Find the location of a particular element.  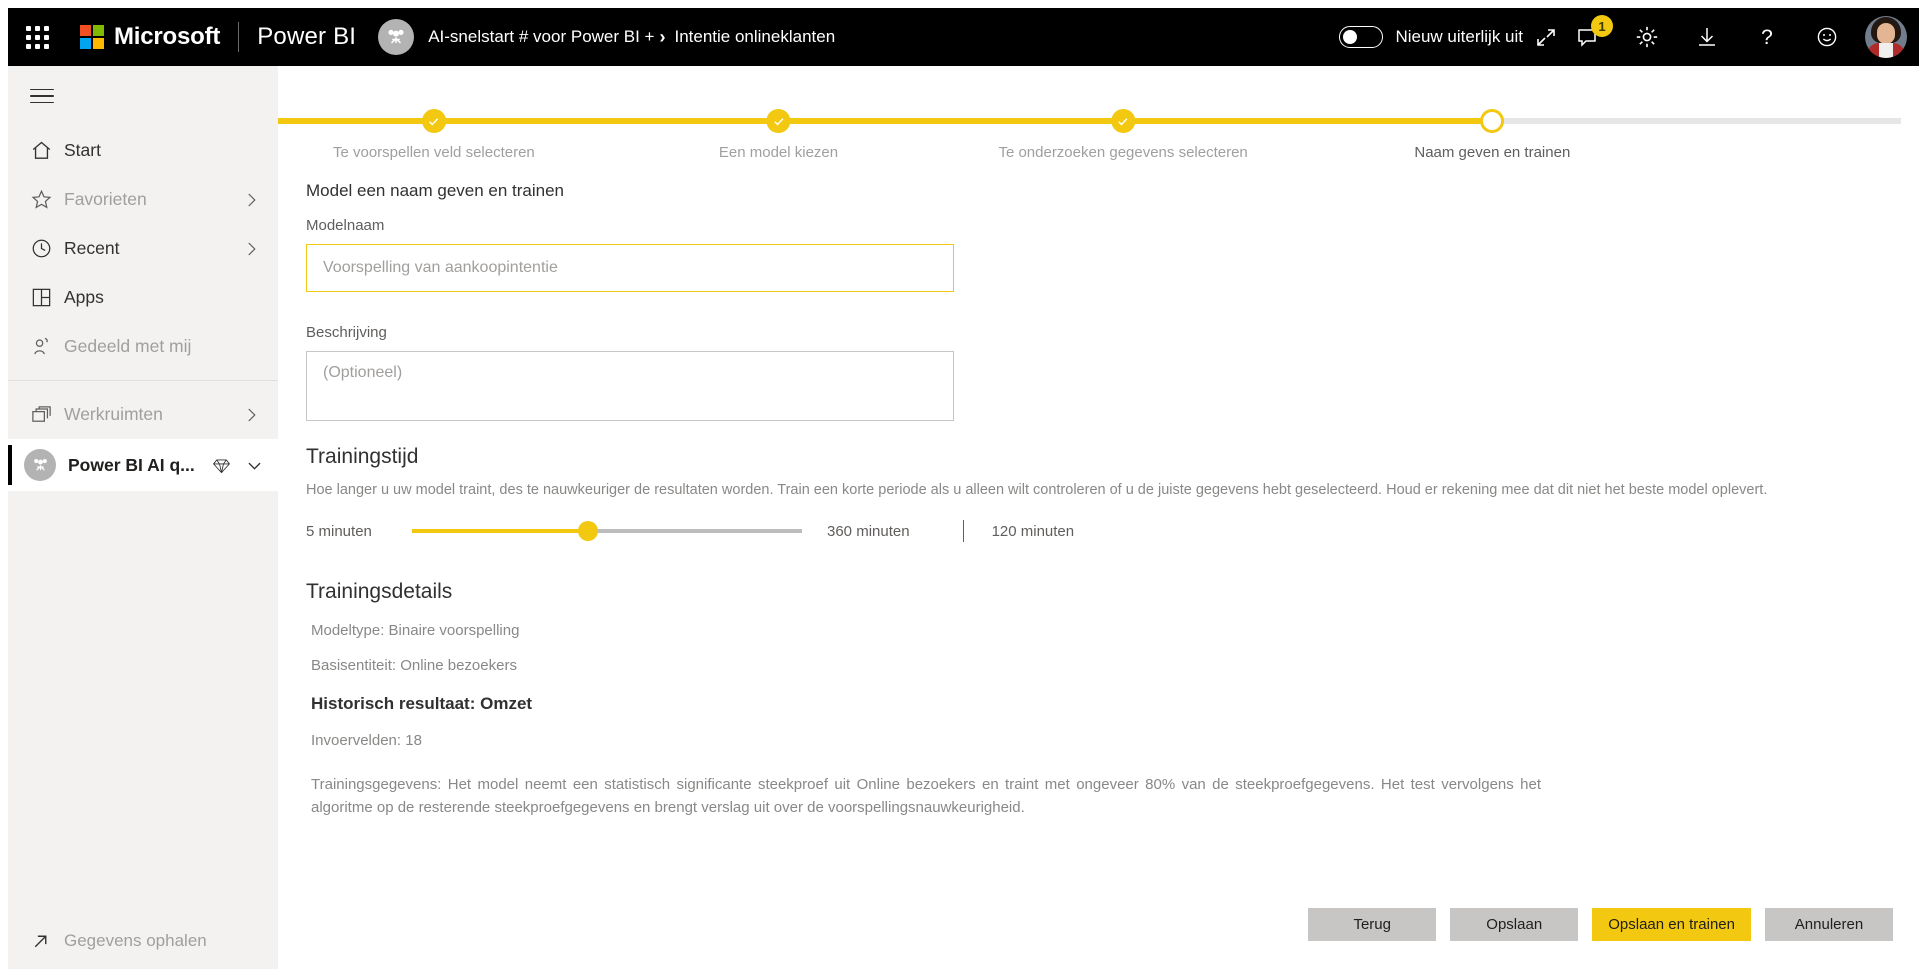

sidebar-item-werkruimten: Werkruimten is located at coordinates (143, 414).